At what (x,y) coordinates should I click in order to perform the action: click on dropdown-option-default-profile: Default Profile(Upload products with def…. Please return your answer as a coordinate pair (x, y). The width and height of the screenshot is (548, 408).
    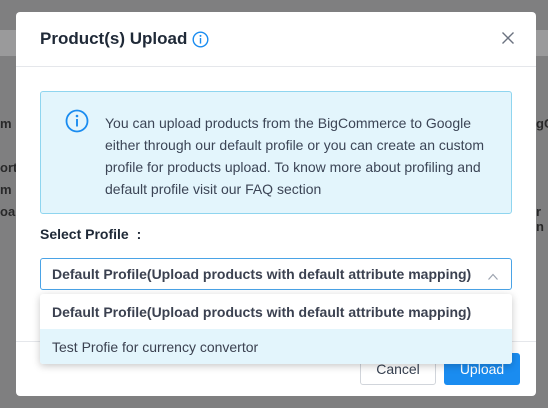
    Looking at the image, I should click on (276, 311).